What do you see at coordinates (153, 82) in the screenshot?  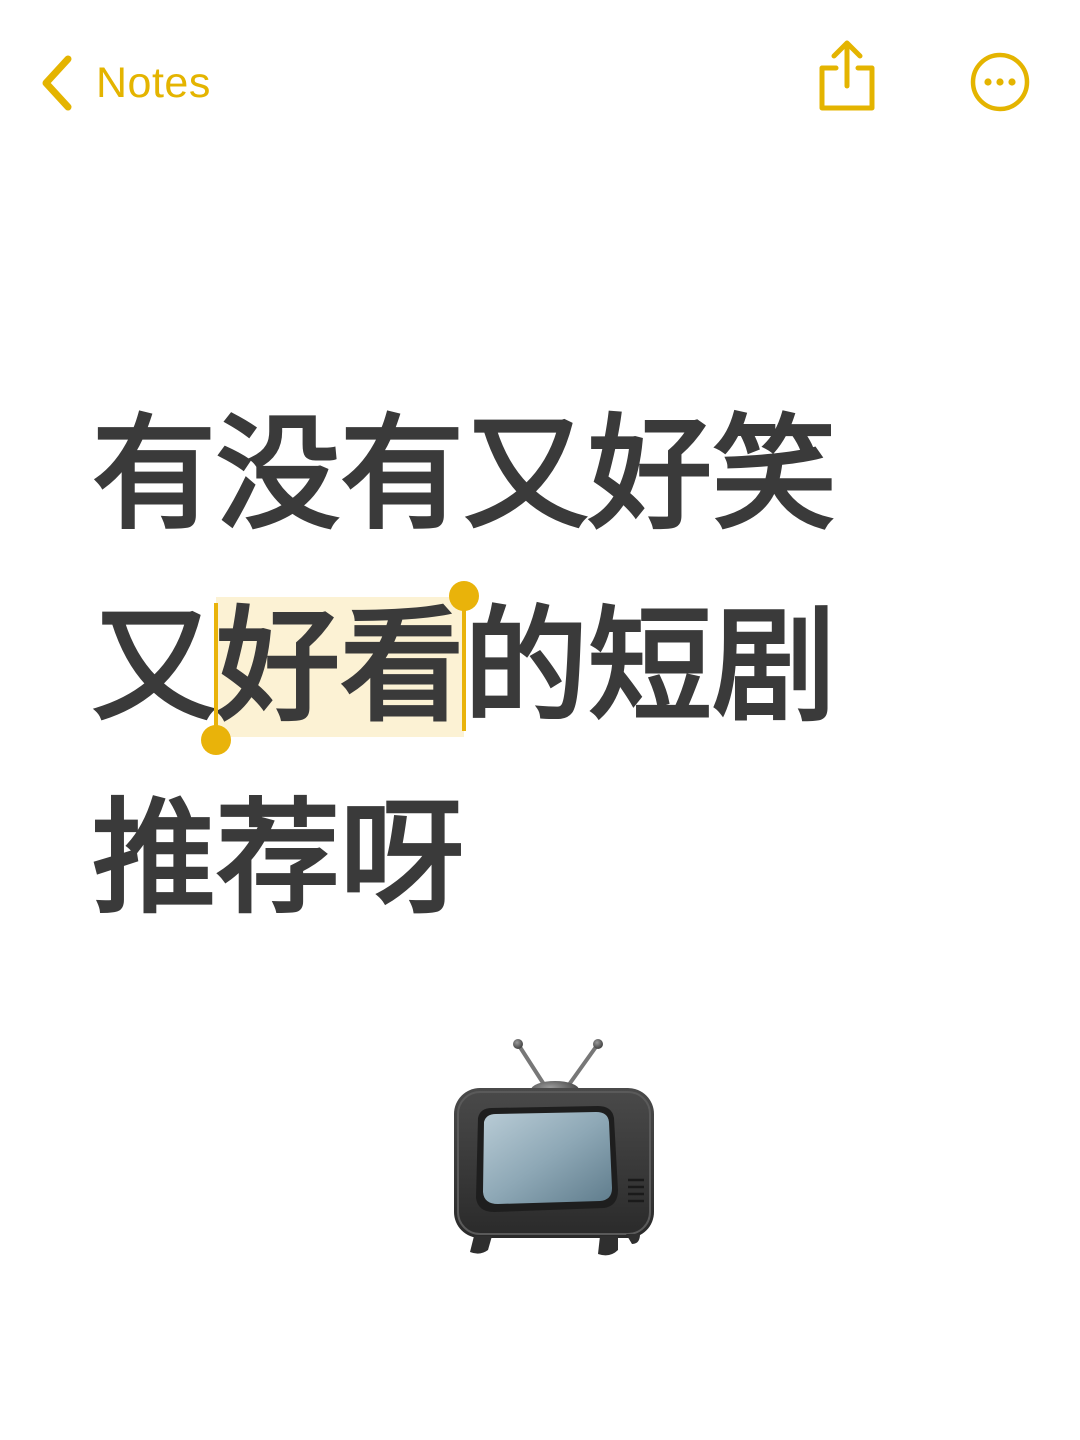 I see `back-label: Notes` at bounding box center [153, 82].